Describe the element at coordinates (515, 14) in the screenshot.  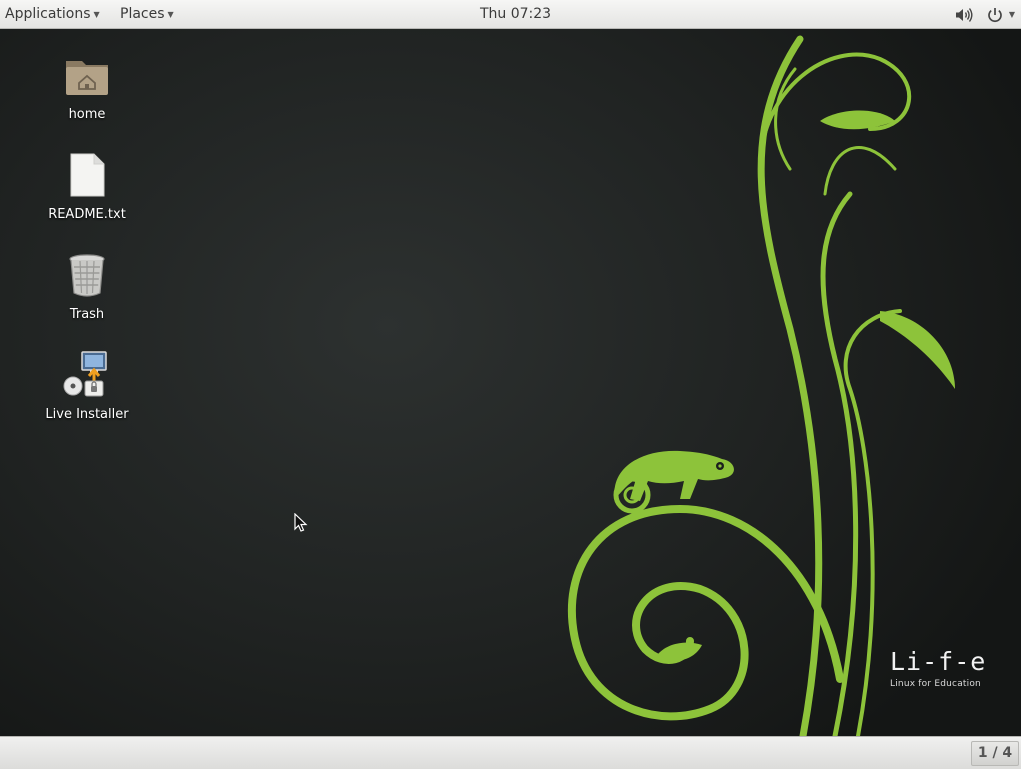
I see `clock-text: Thu 07:23` at that location.